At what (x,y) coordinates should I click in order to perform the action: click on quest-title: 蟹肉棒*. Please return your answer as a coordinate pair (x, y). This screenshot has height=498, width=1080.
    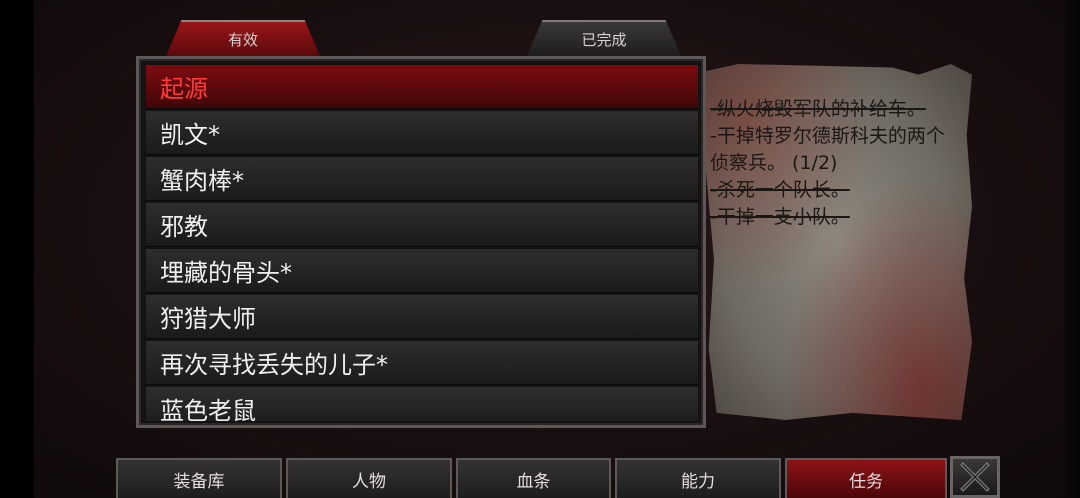
    Looking at the image, I should click on (202, 181).